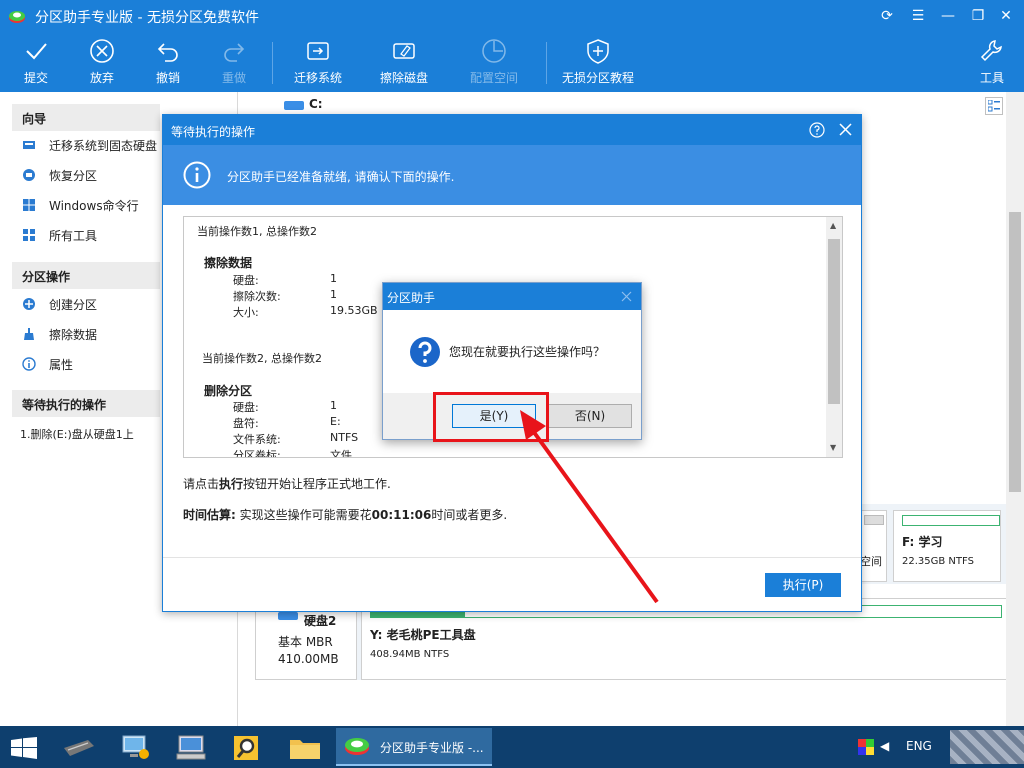 The height and width of the screenshot is (768, 1024). I want to click on op1-title: 擦除数据, so click(228, 263).